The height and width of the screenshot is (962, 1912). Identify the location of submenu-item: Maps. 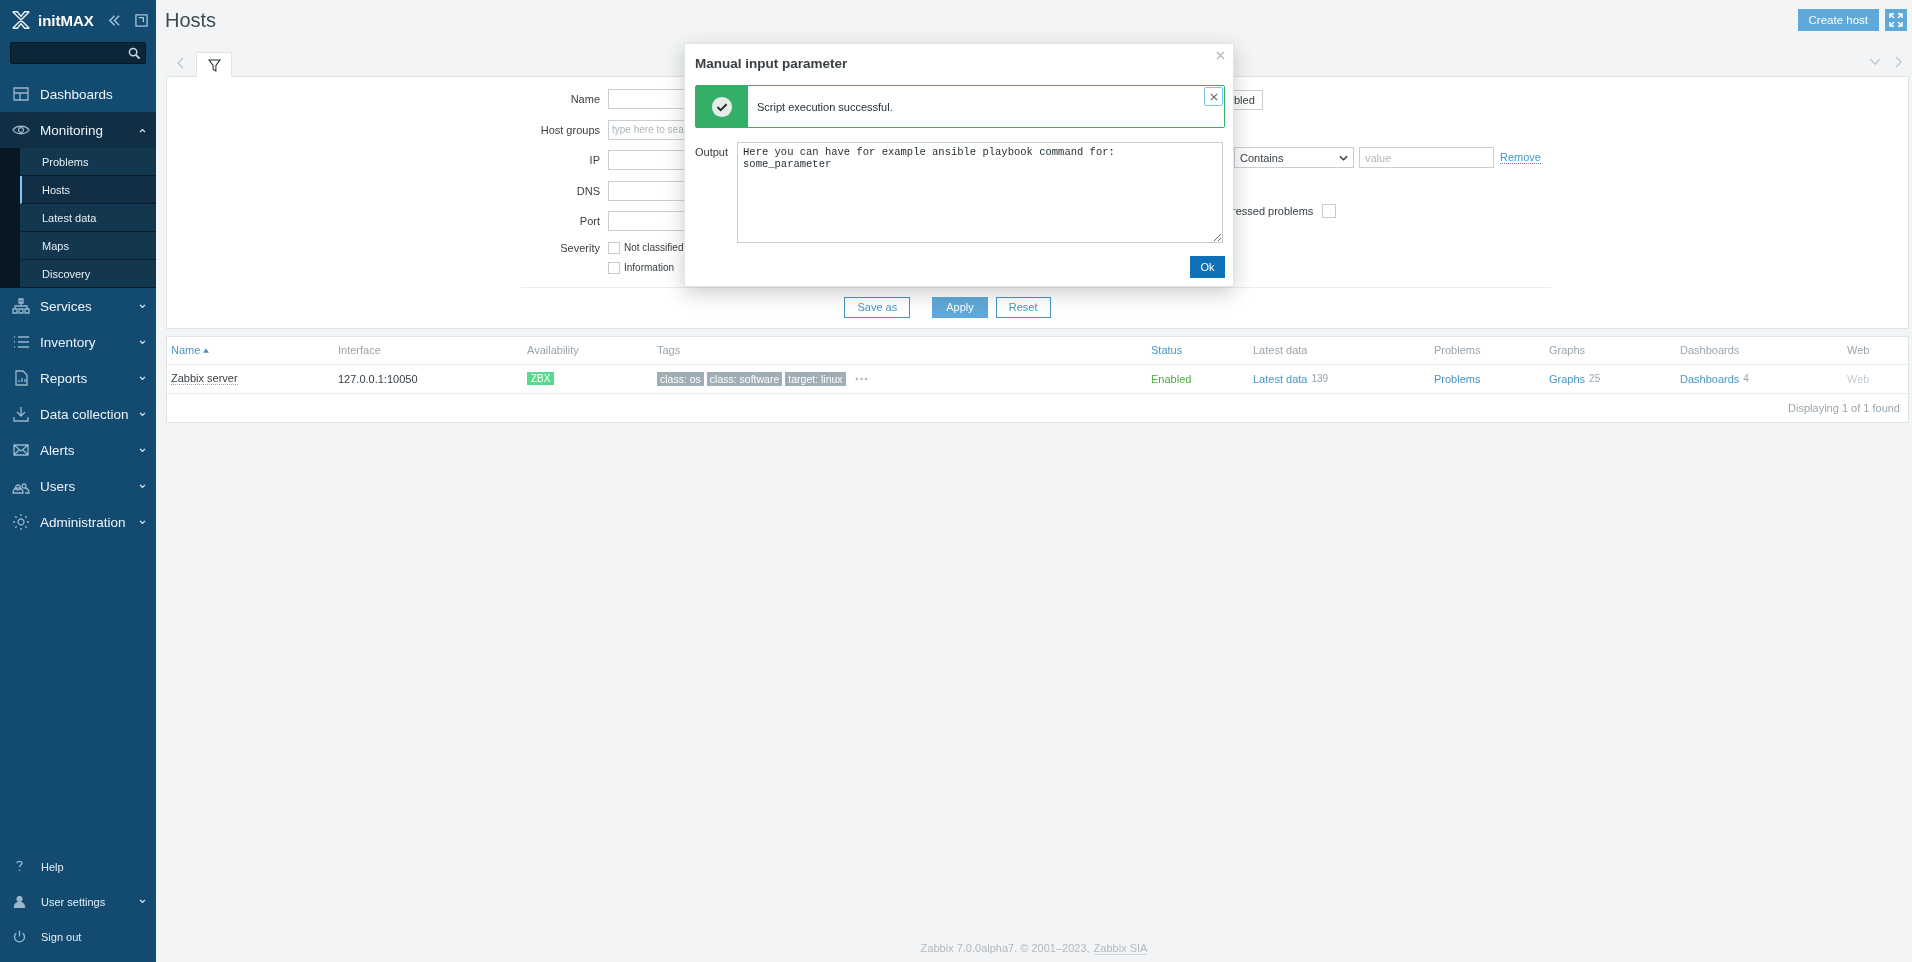
(88, 246).